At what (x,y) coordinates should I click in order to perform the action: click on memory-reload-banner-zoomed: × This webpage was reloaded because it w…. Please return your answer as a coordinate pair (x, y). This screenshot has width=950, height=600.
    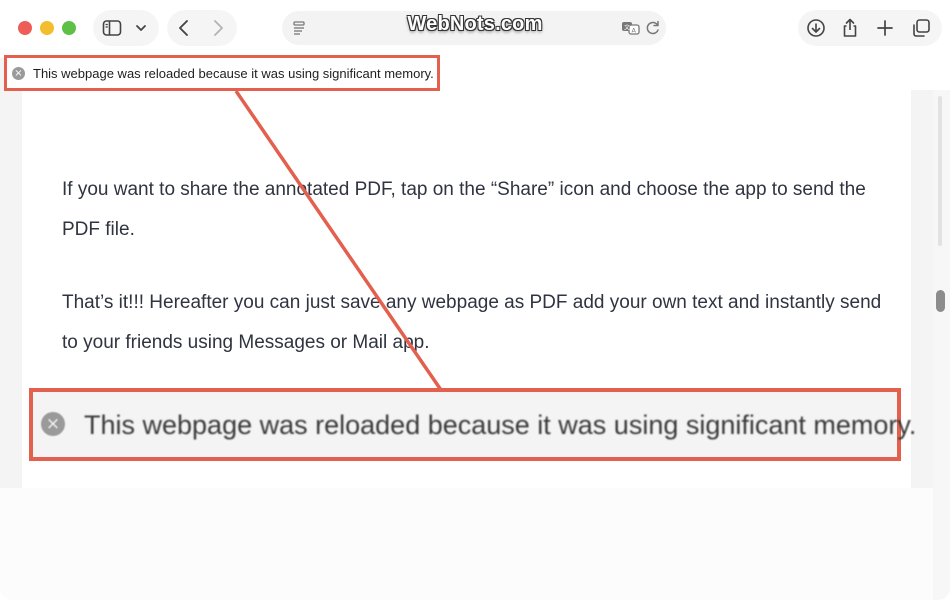
    Looking at the image, I should click on (472, 424).